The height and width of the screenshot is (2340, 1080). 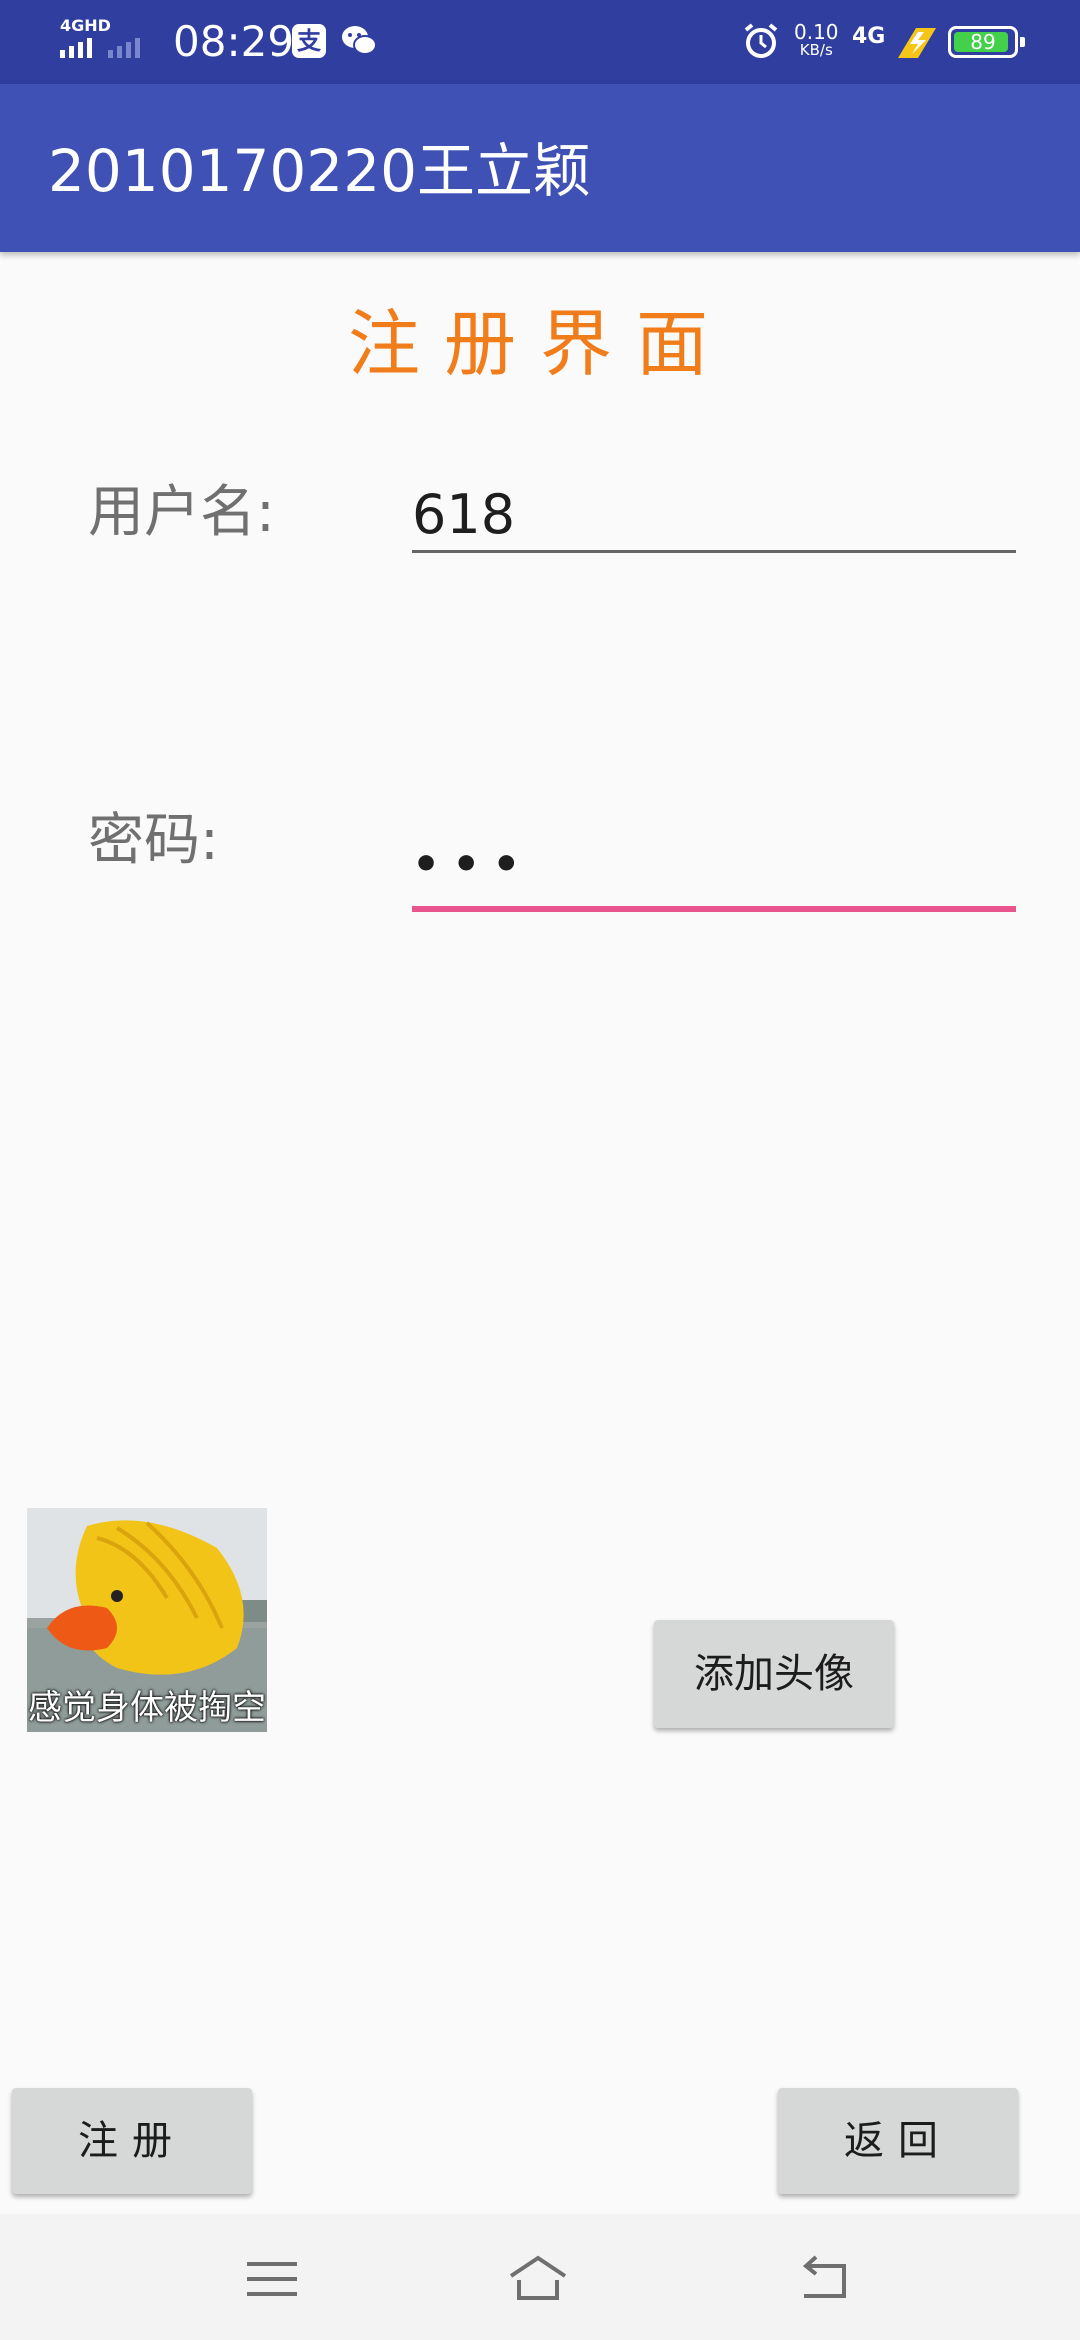 What do you see at coordinates (714, 909) in the screenshot?
I see `password-underline-focused` at bounding box center [714, 909].